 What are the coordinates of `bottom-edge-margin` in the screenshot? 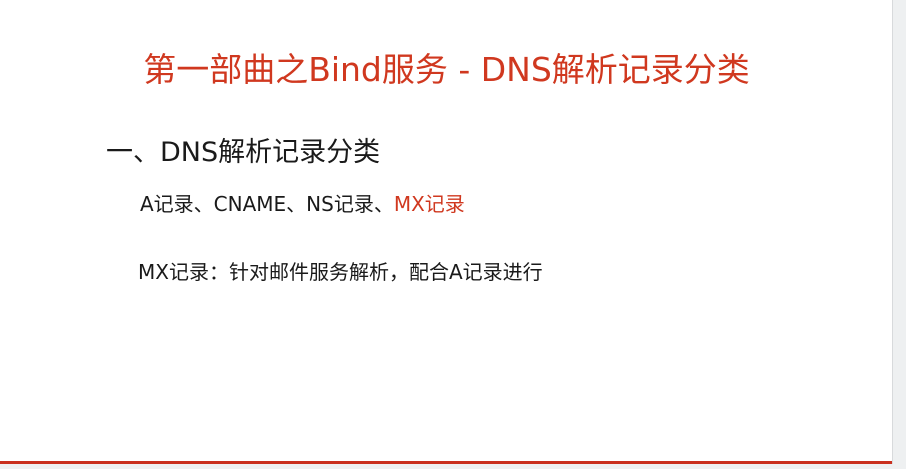 It's located at (453, 466).